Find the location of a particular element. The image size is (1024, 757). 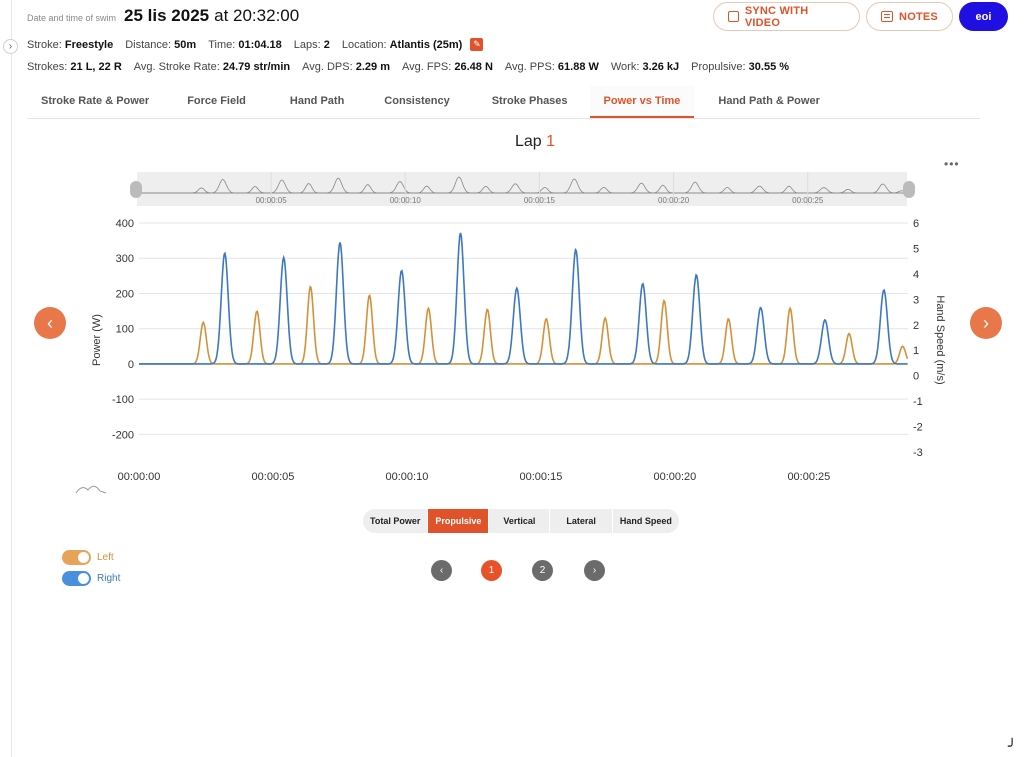

pager-next-button: › is located at coordinates (594, 570).